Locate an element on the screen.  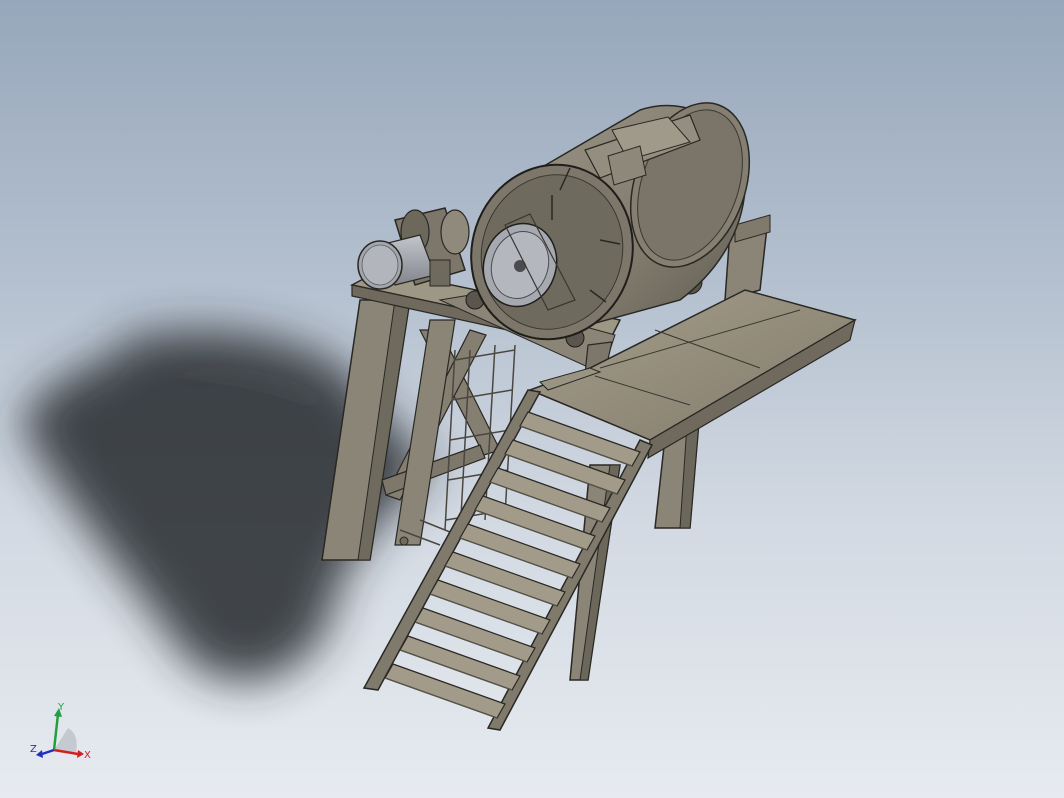
orientation-triad: X Y Z is located at coordinates (63, 735).